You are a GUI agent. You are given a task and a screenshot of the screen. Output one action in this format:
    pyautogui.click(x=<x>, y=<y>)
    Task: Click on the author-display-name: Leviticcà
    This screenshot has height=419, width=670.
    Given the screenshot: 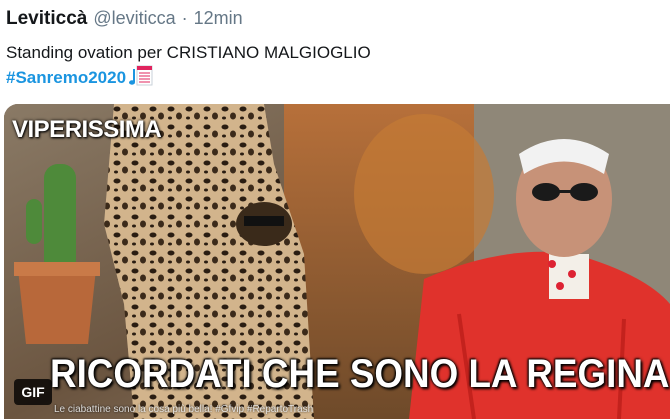 What is the action you would take?
    pyautogui.click(x=46, y=19)
    